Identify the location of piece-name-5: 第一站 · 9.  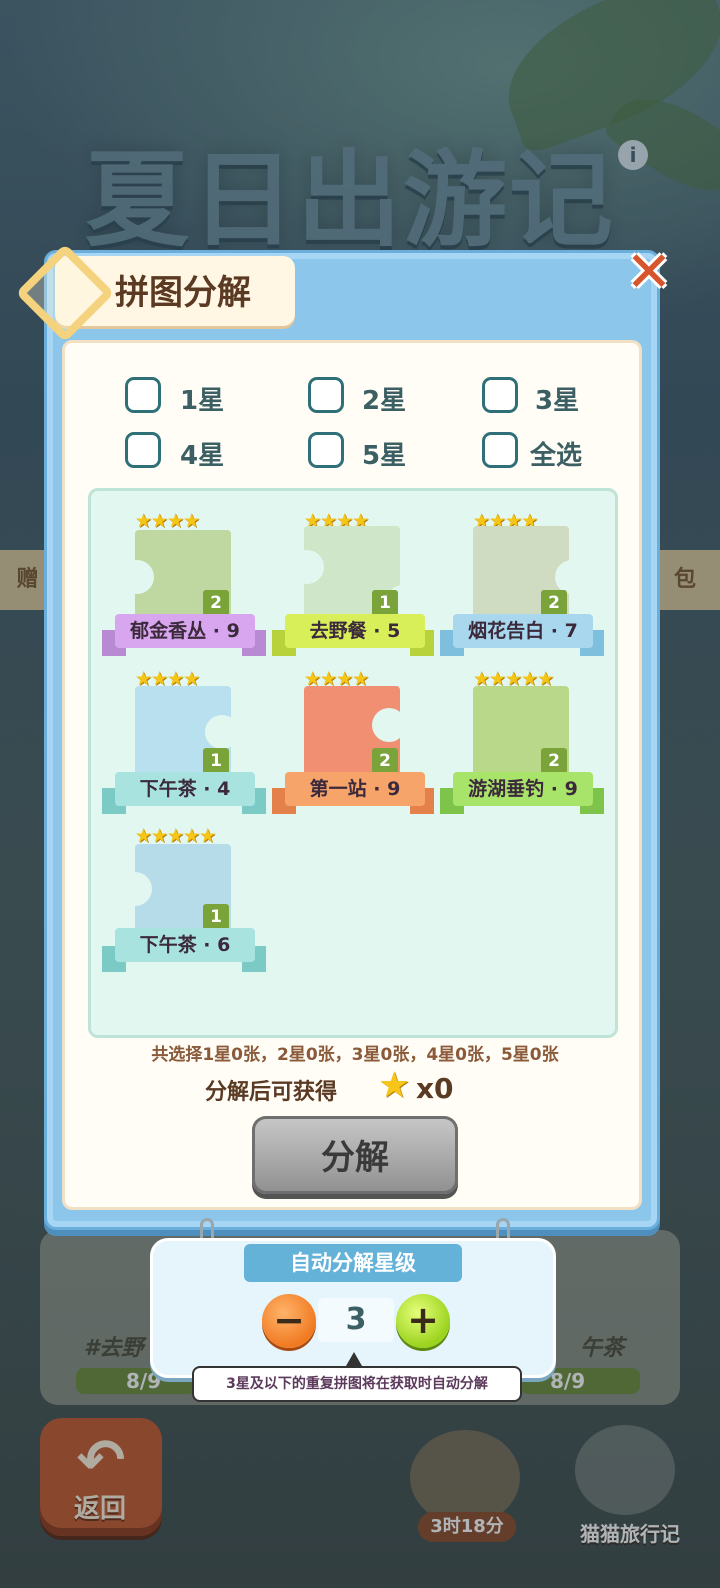
(355, 789).